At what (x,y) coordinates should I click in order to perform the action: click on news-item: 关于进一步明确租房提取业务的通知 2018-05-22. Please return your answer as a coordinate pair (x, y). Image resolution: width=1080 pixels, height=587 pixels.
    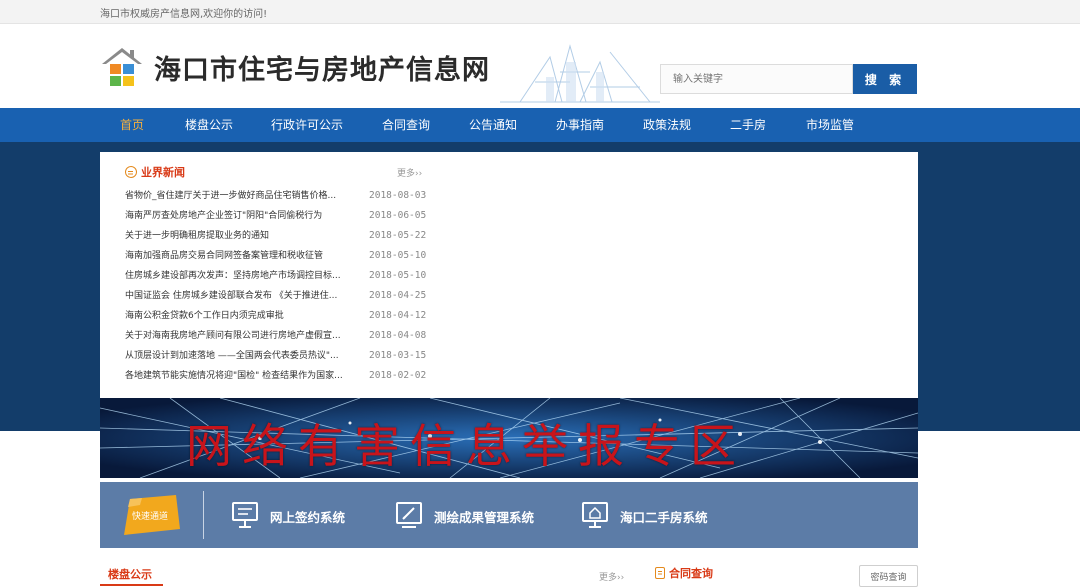
    Looking at the image, I should click on (277, 236).